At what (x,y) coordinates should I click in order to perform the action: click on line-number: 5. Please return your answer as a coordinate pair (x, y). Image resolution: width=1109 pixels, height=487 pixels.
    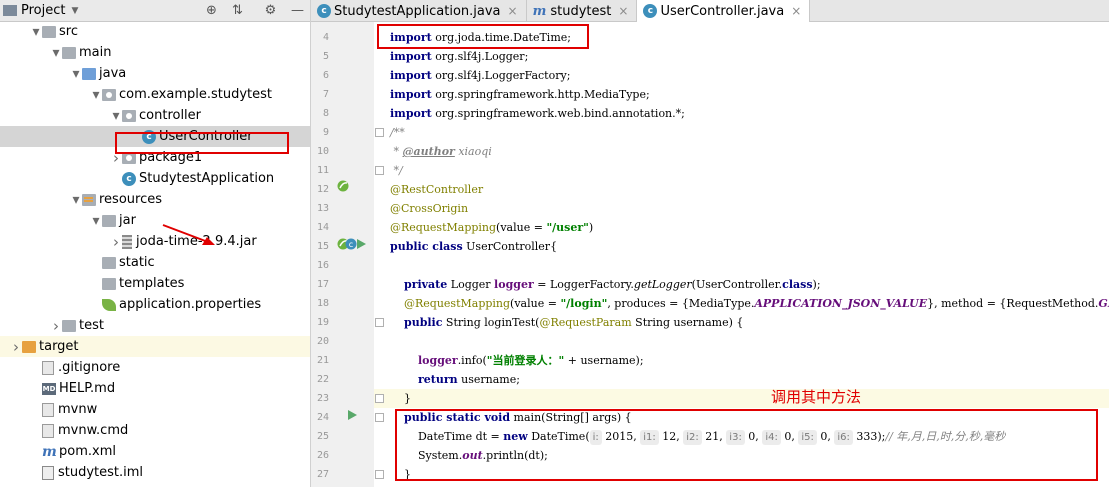
    Looking at the image, I should click on (325, 56).